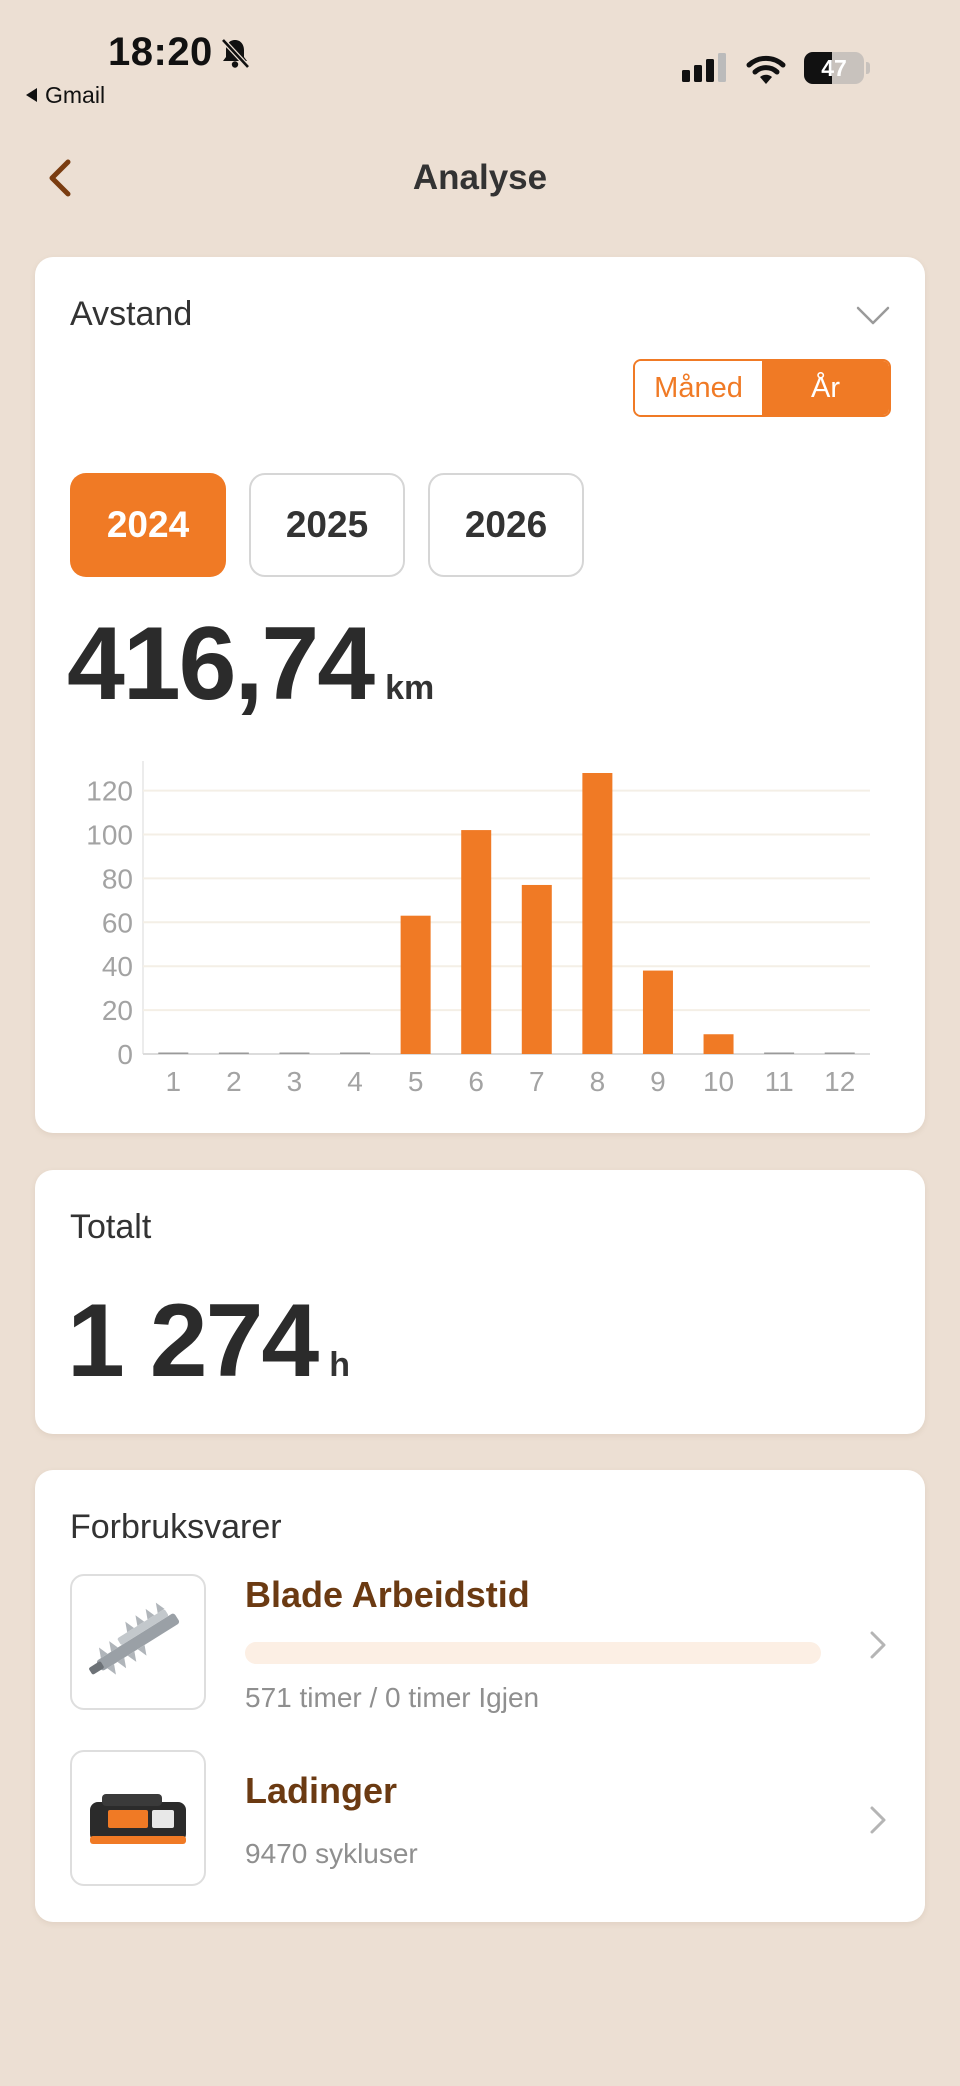  What do you see at coordinates (138, 1642) in the screenshot?
I see `hedge-blade-icon` at bounding box center [138, 1642].